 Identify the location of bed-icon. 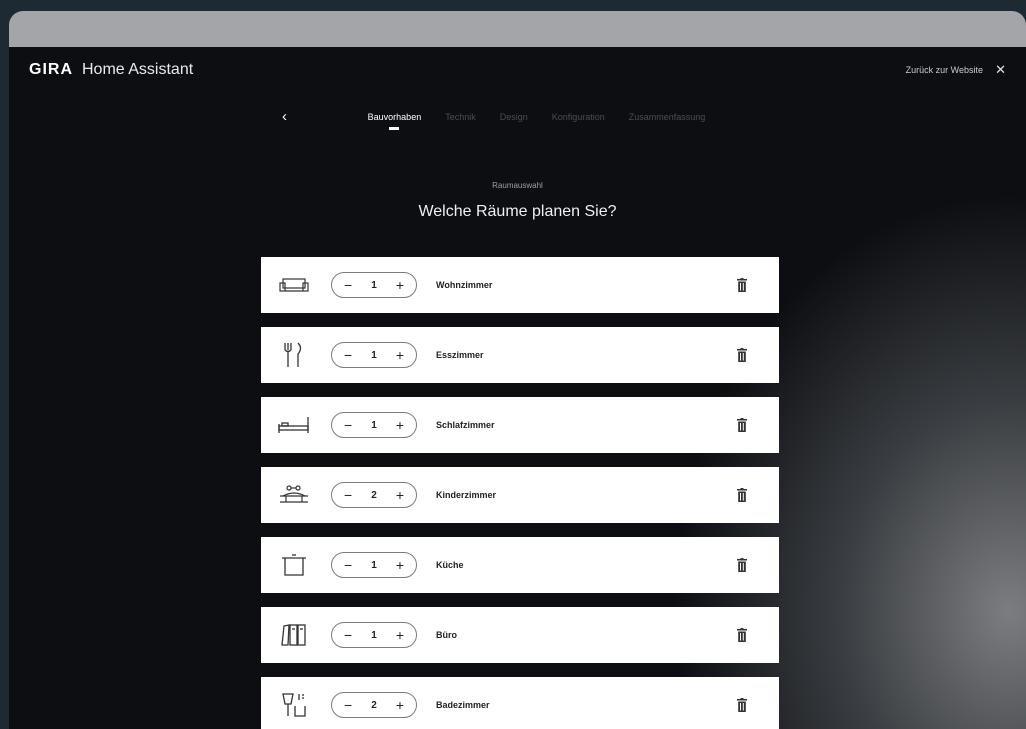
(294, 425).